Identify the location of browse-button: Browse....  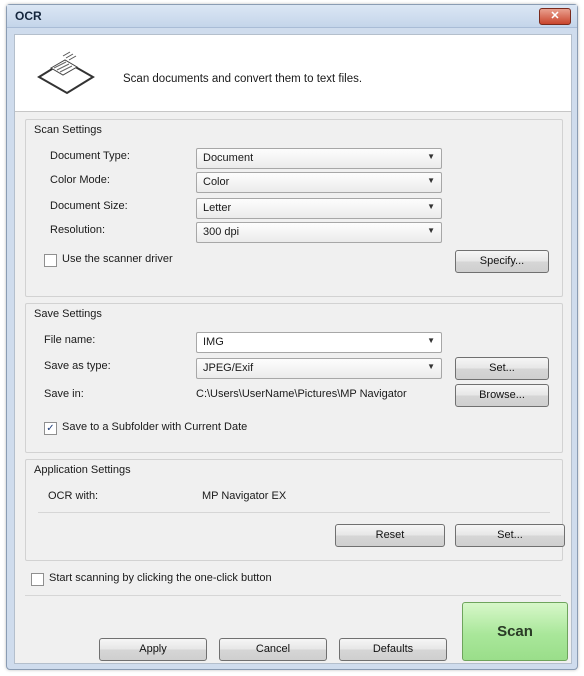
(502, 395).